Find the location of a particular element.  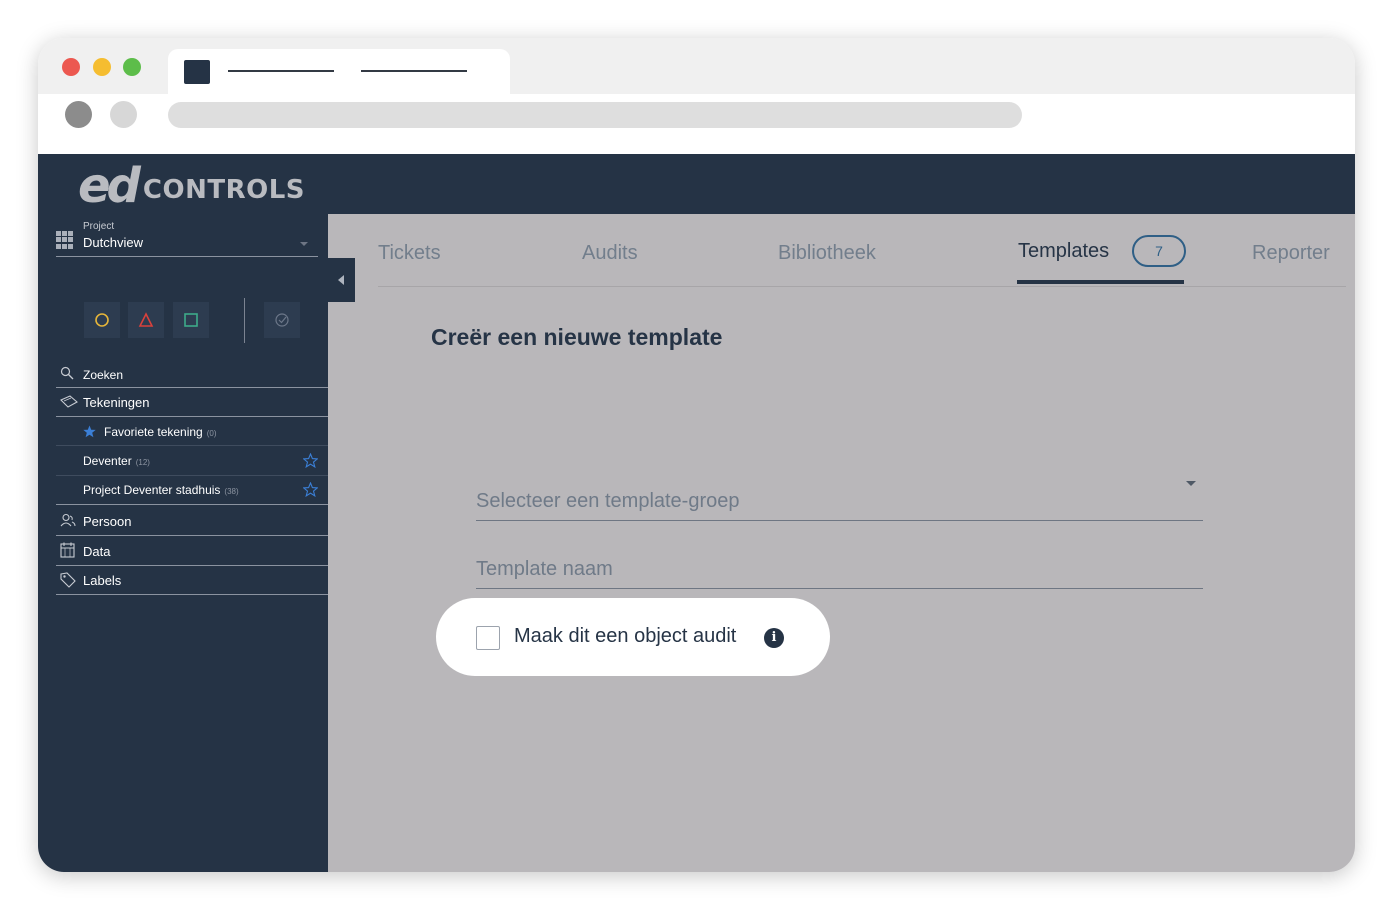

square-icon is located at coordinates (191, 320).